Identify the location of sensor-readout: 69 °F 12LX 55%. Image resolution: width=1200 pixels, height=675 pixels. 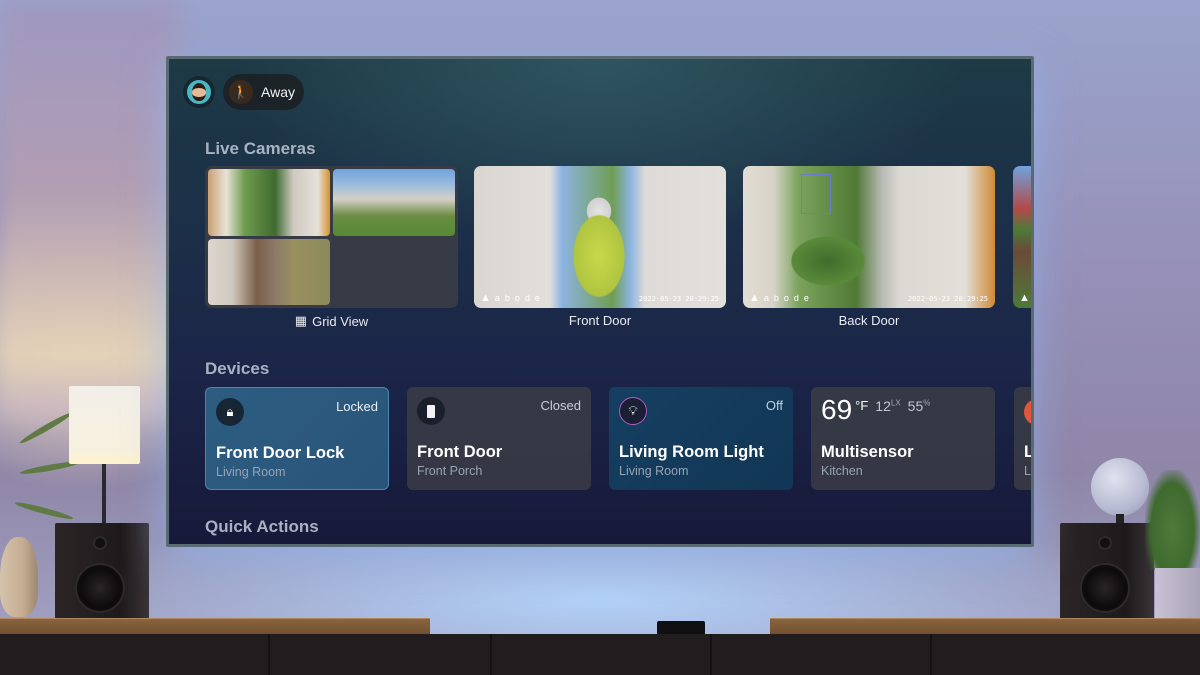
(875, 410).